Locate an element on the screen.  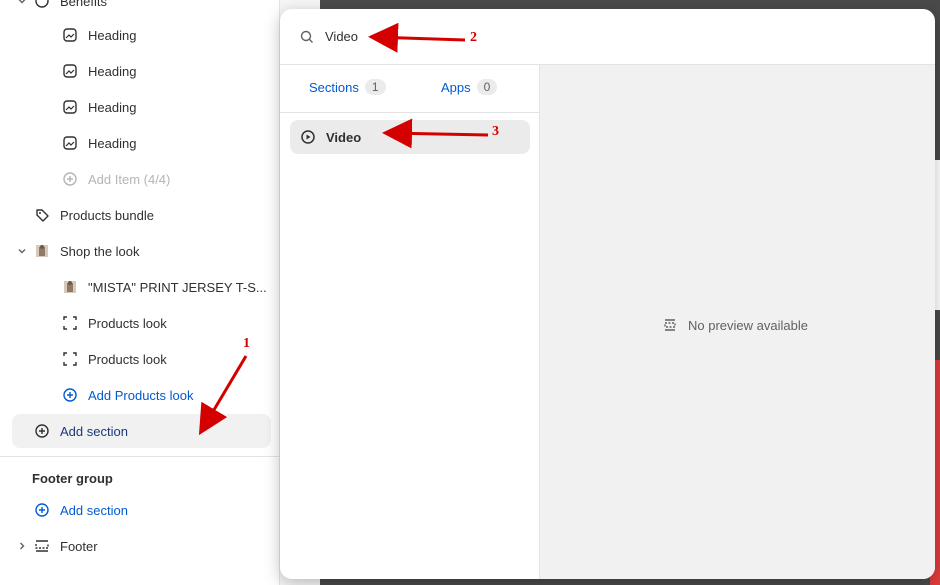
play-circle-icon is located at coordinates (308, 137).